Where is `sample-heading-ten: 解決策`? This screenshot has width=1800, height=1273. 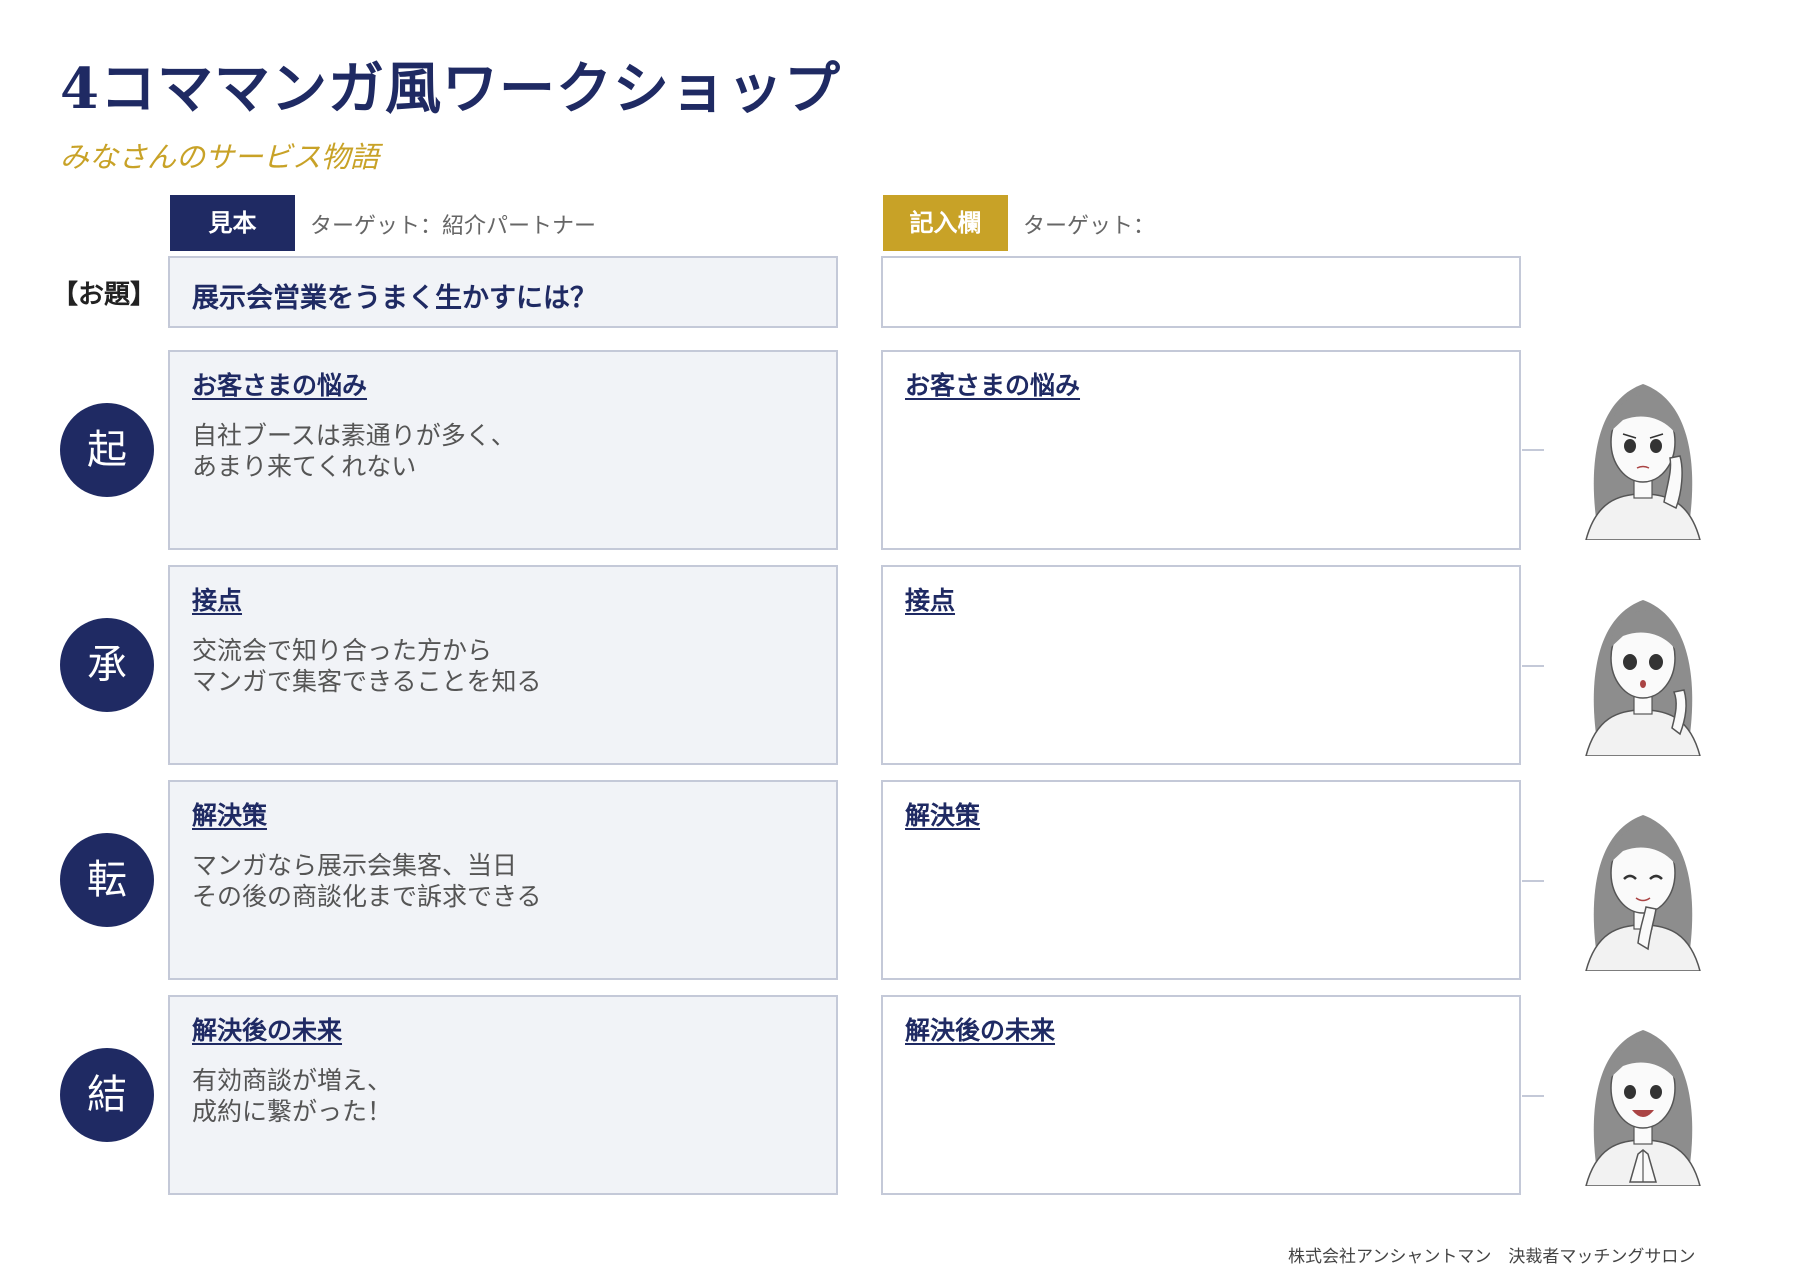 sample-heading-ten: 解決策 is located at coordinates (230, 815).